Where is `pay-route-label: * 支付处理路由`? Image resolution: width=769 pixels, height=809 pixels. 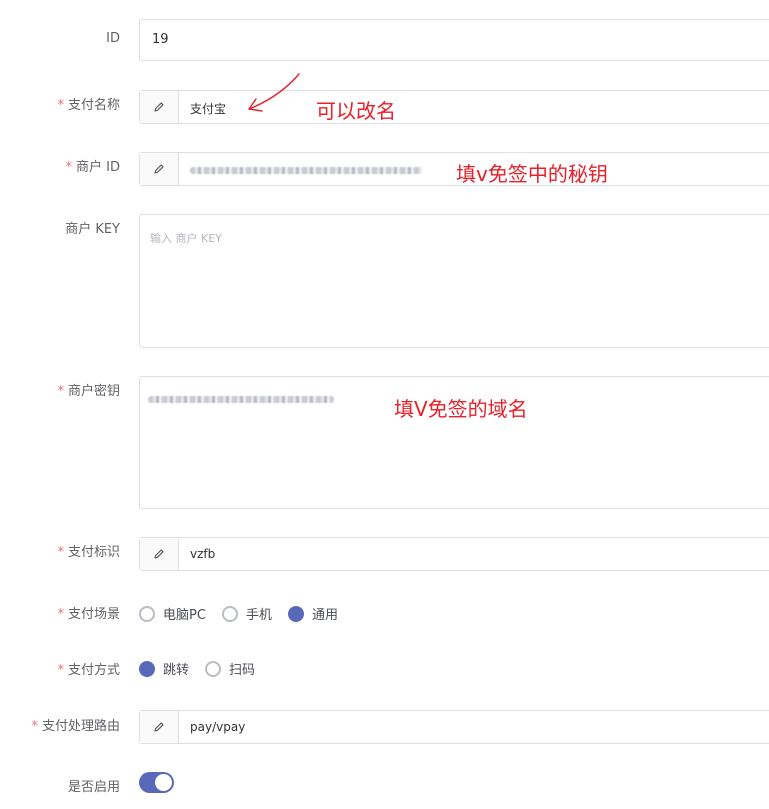
pay-route-label: * 支付处理路由 is located at coordinates (75, 724).